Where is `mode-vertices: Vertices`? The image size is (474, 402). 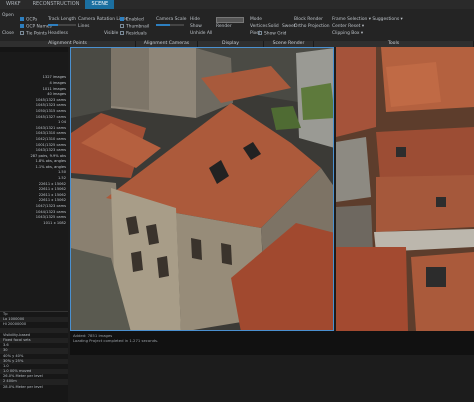 mode-vertices: Vertices is located at coordinates (259, 26).